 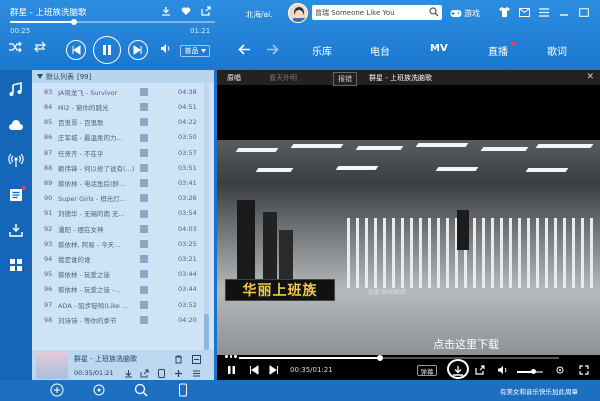 What do you see at coordinates (117, 229) in the screenshot?
I see `table-row: 92 潘阳 - 摆在女神 04:03` at bounding box center [117, 229].